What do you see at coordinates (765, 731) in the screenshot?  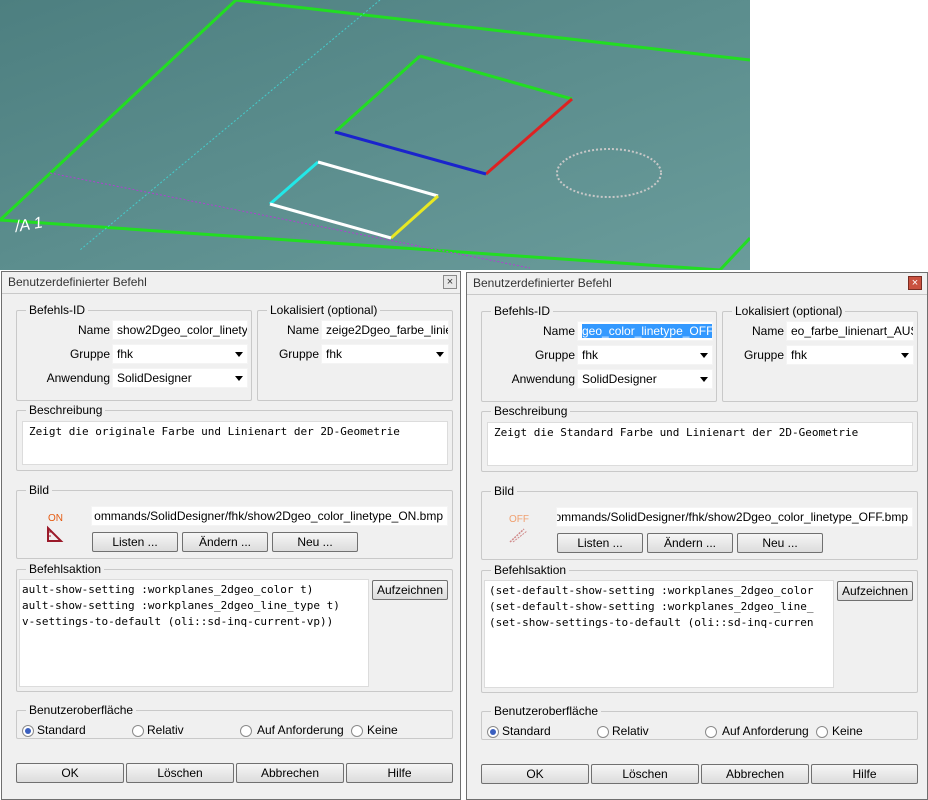 I see `radio-auf-anforderung-label: Auf Anforderung` at bounding box center [765, 731].